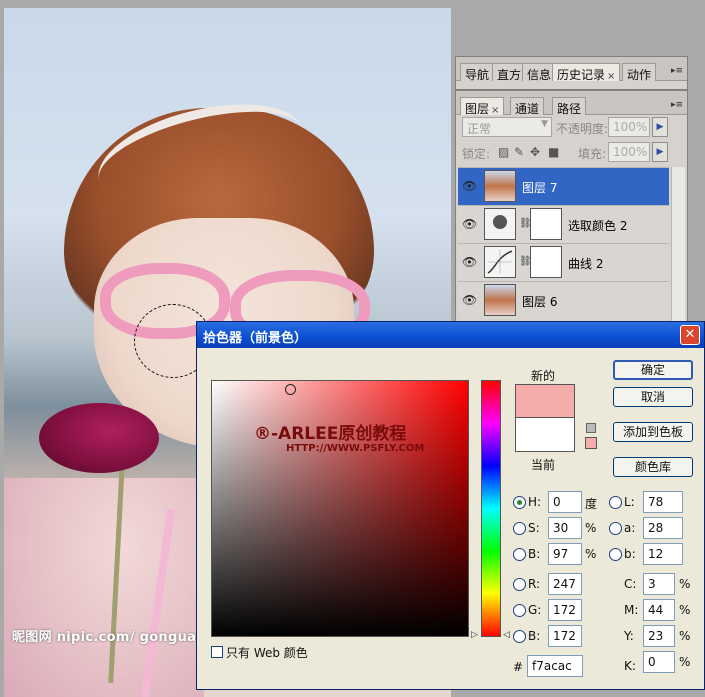 The width and height of the screenshot is (705, 697). I want to click on r-input: 247, so click(565, 584).